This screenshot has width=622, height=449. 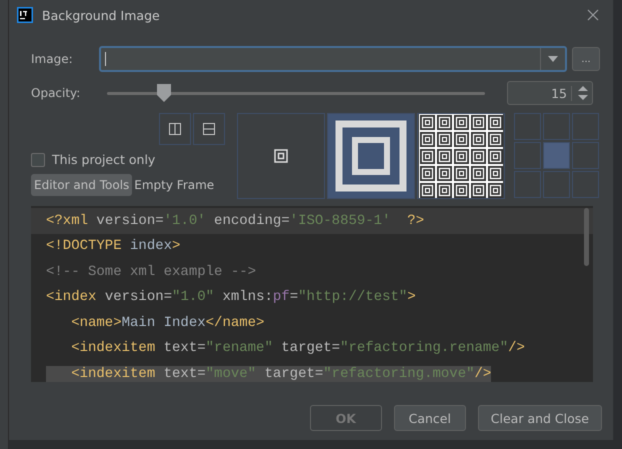 What do you see at coordinates (174, 185) in the screenshot?
I see `tab: Empty Frame` at bounding box center [174, 185].